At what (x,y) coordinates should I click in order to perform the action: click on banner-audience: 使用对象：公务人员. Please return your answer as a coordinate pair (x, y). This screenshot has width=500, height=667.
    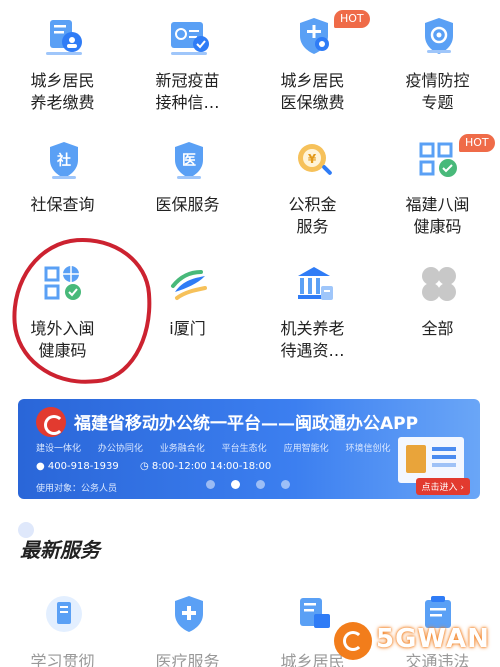
    Looking at the image, I should click on (77, 489).